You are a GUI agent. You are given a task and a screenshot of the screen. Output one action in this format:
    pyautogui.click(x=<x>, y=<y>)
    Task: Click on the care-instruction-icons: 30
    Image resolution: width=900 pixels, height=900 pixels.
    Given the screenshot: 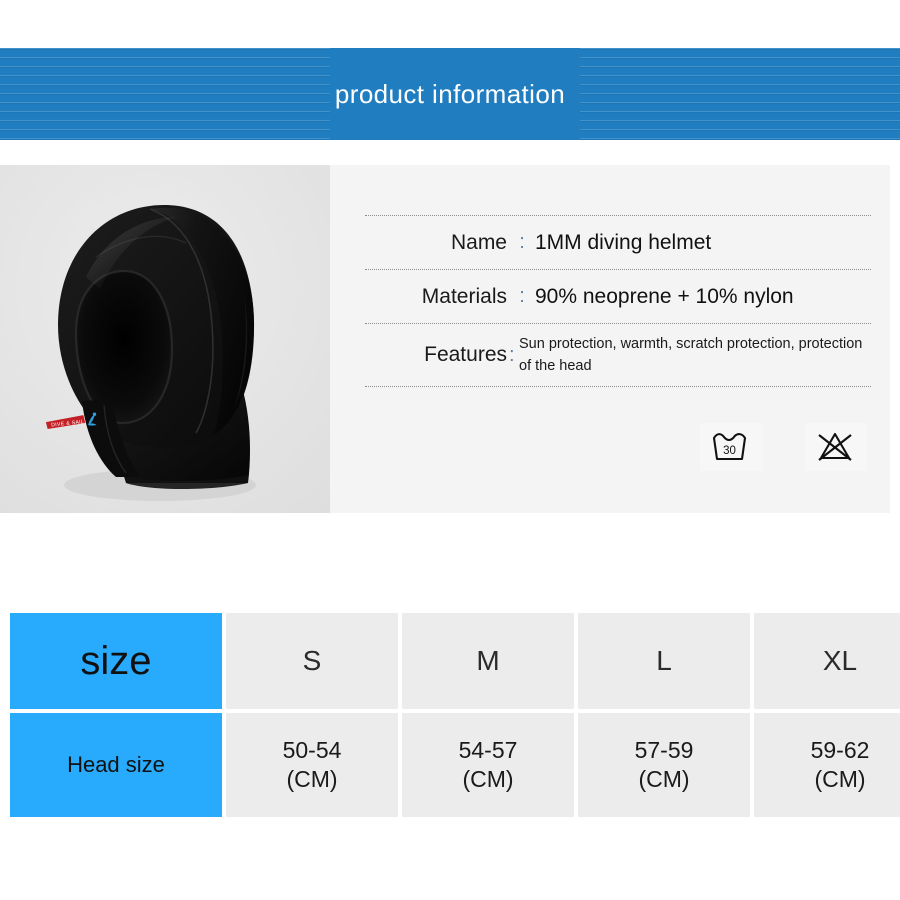 What is the action you would take?
    pyautogui.click(x=800, y=447)
    